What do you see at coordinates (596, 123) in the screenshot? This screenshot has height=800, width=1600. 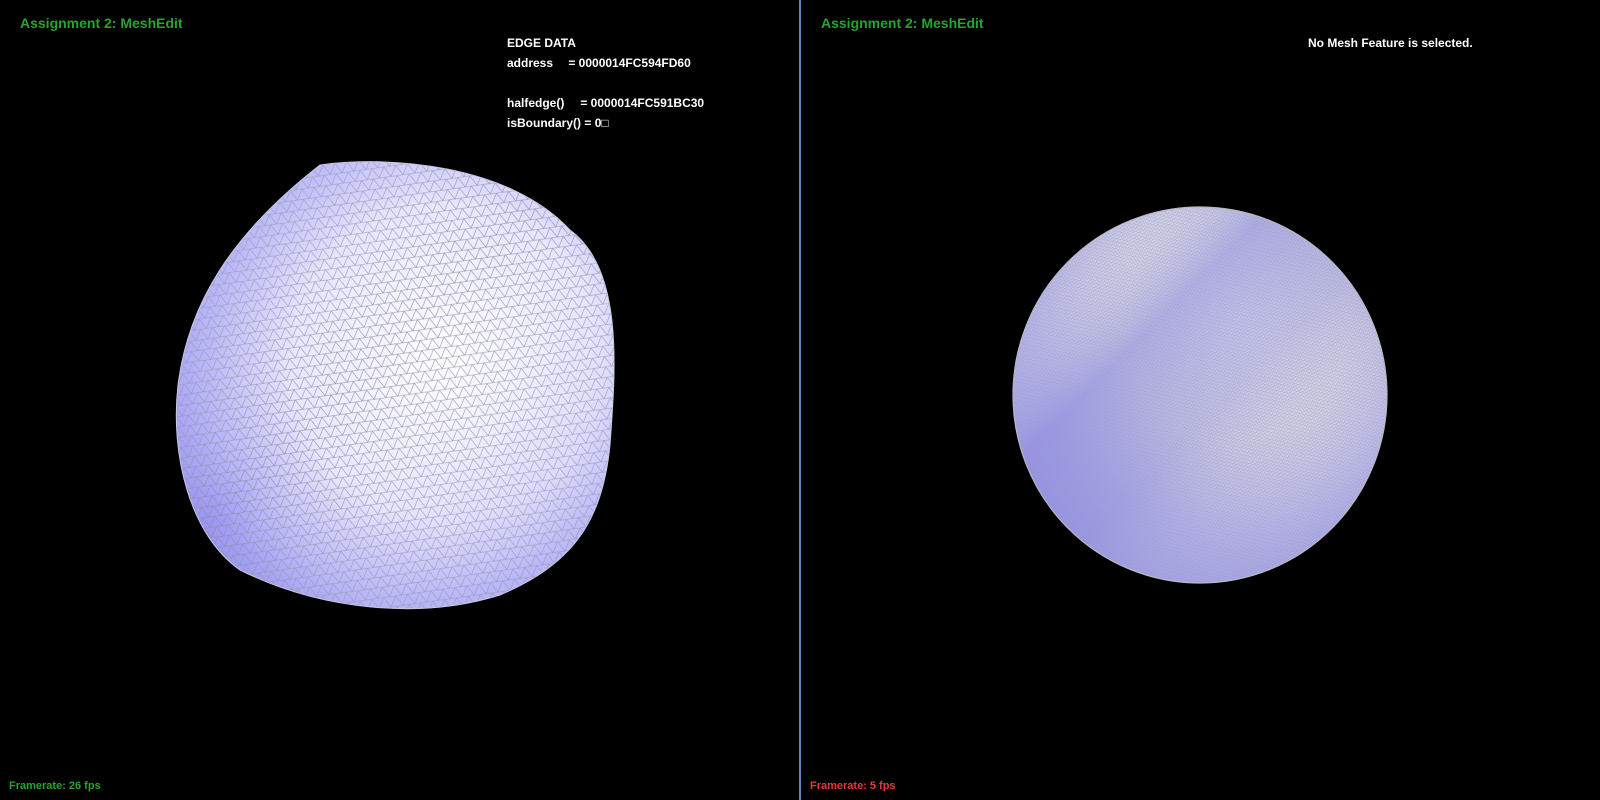 I see `is-boundary-value: = 0□` at bounding box center [596, 123].